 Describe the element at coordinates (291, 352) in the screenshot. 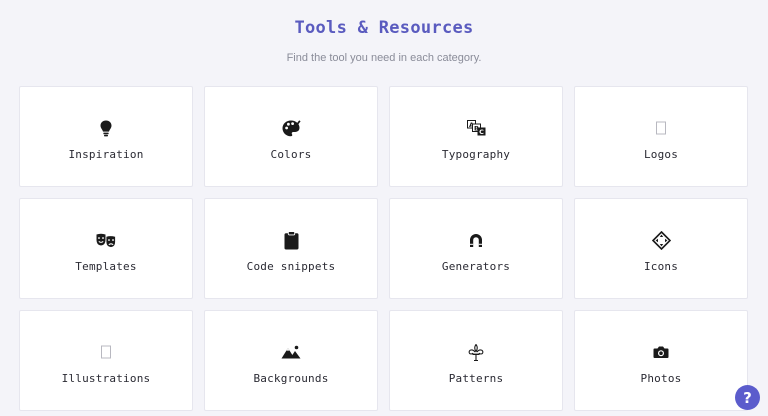

I see `mountain-icon` at that location.